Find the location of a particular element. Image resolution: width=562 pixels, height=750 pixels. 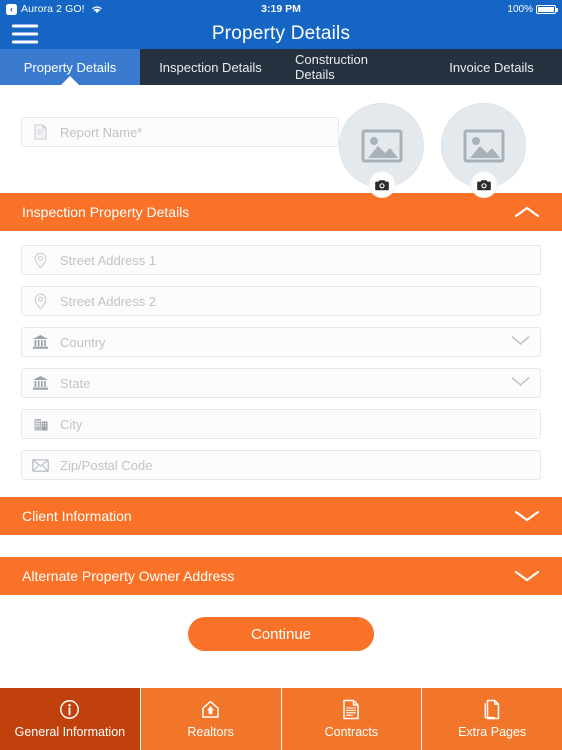

section-title: Inspection Property Details is located at coordinates (106, 212).